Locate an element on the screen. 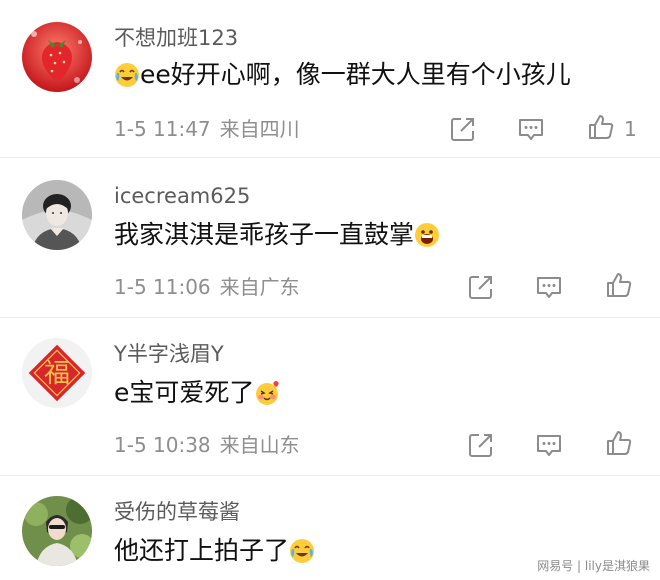 Image resolution: width=660 pixels, height=580 pixels. avatar: 福 is located at coordinates (57, 373).